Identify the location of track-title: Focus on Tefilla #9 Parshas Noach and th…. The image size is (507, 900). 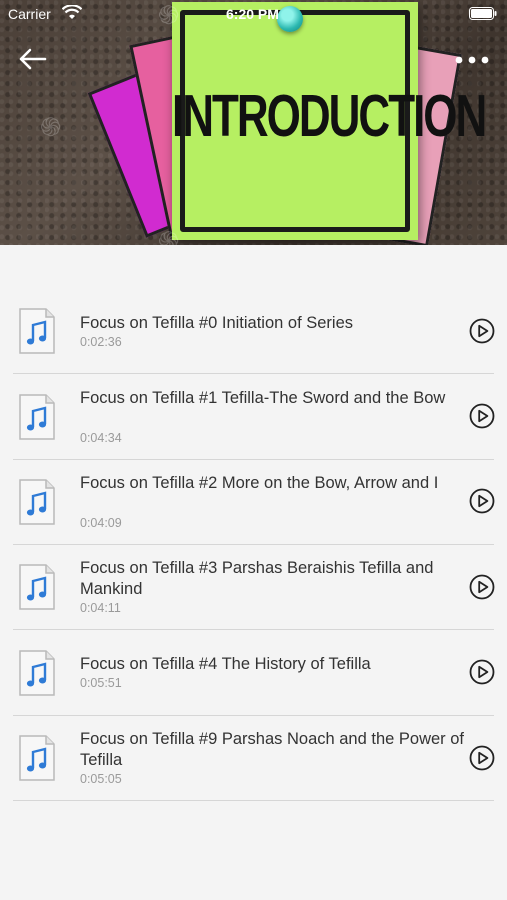
(272, 749).